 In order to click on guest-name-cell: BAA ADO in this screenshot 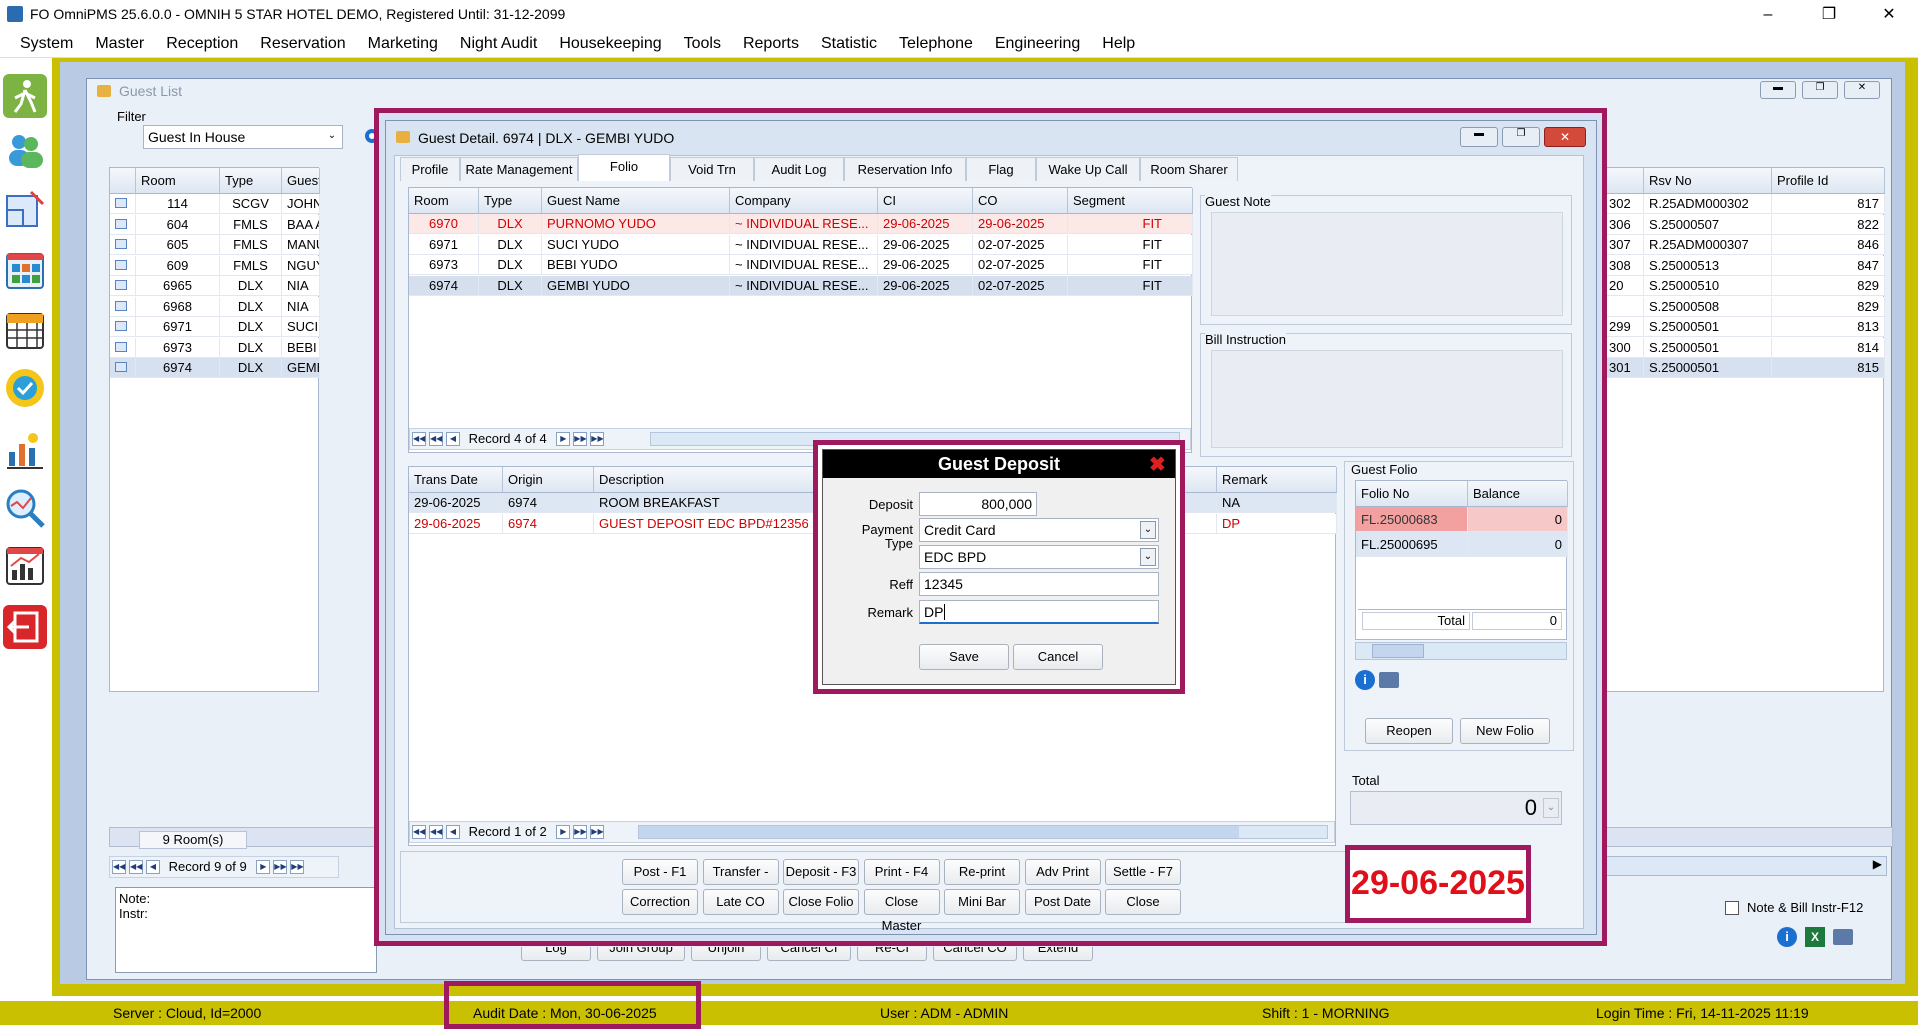, I will do `click(301, 224)`.